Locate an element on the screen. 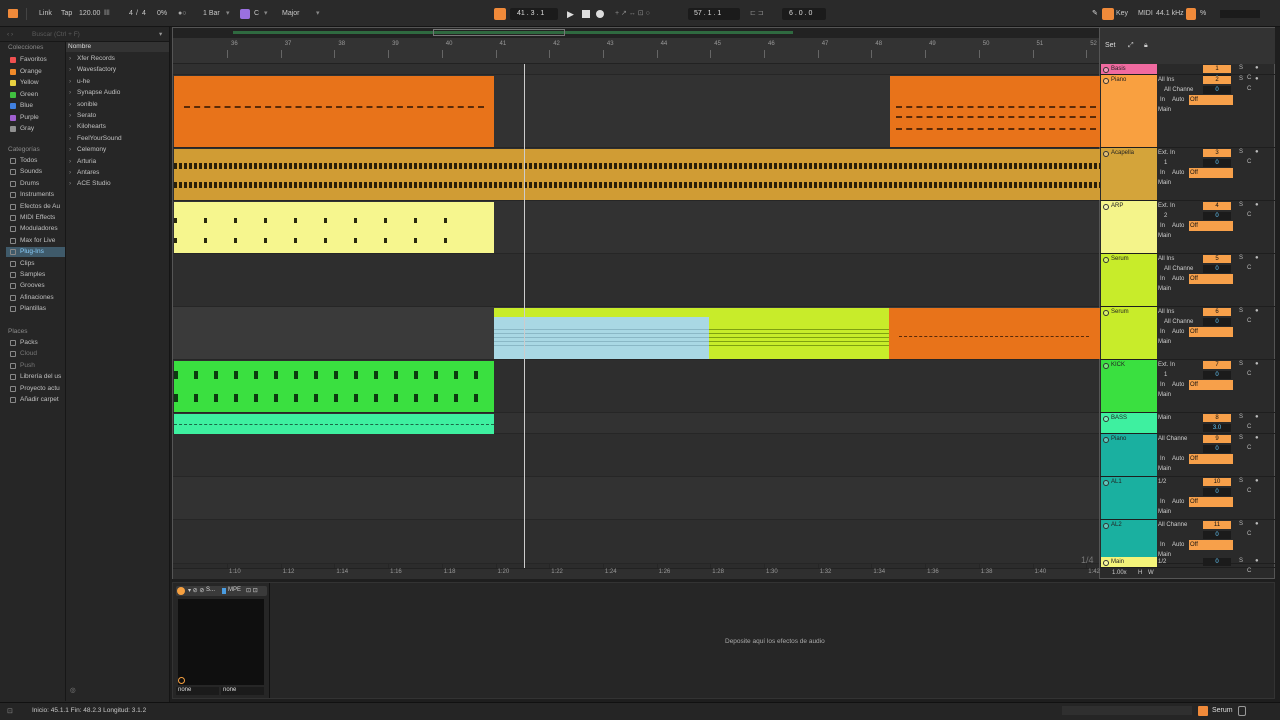  search-input: Buscar (Ctrl + F) is located at coordinates (56, 34).